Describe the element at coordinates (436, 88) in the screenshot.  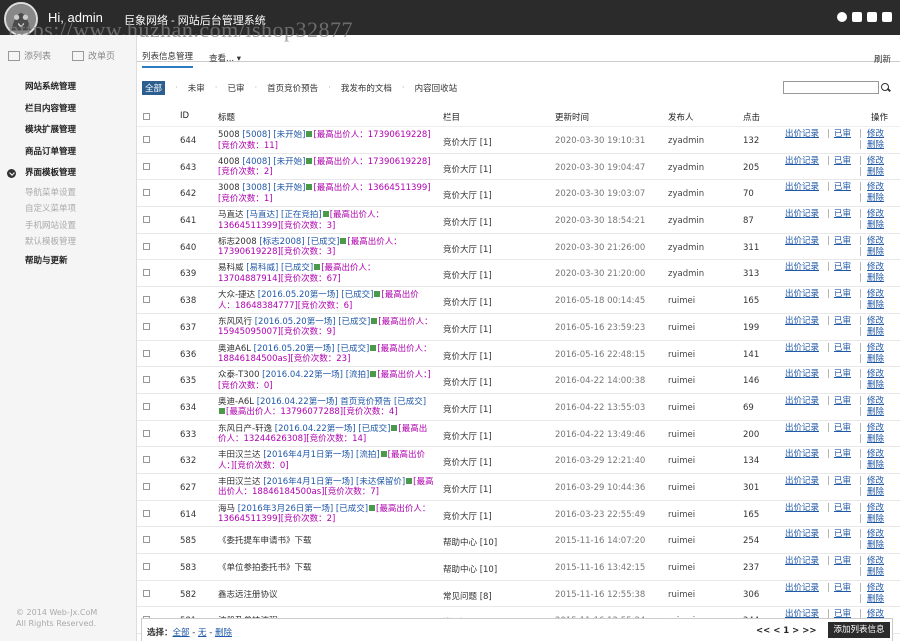
I see `filter-recycle: 内容回收站` at that location.